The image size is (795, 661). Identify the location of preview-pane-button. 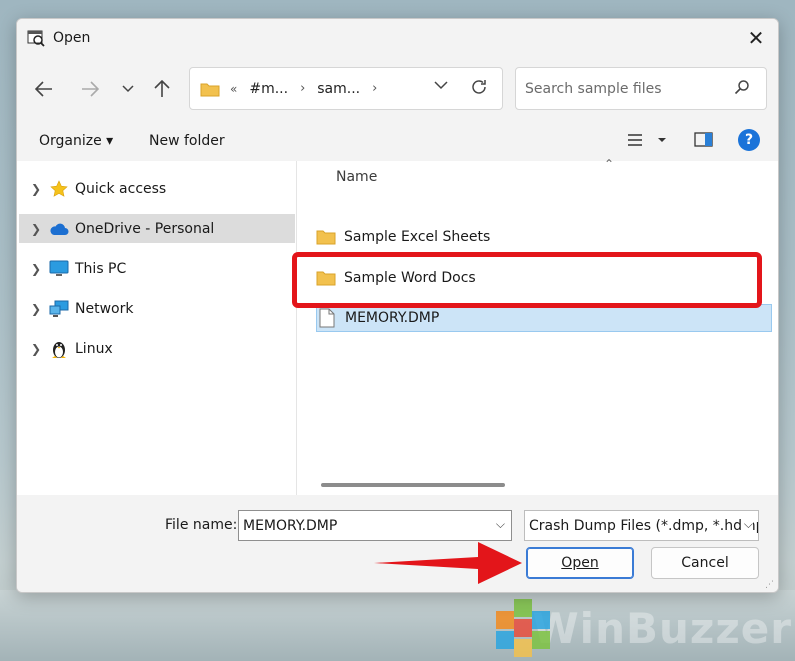
(704, 142).